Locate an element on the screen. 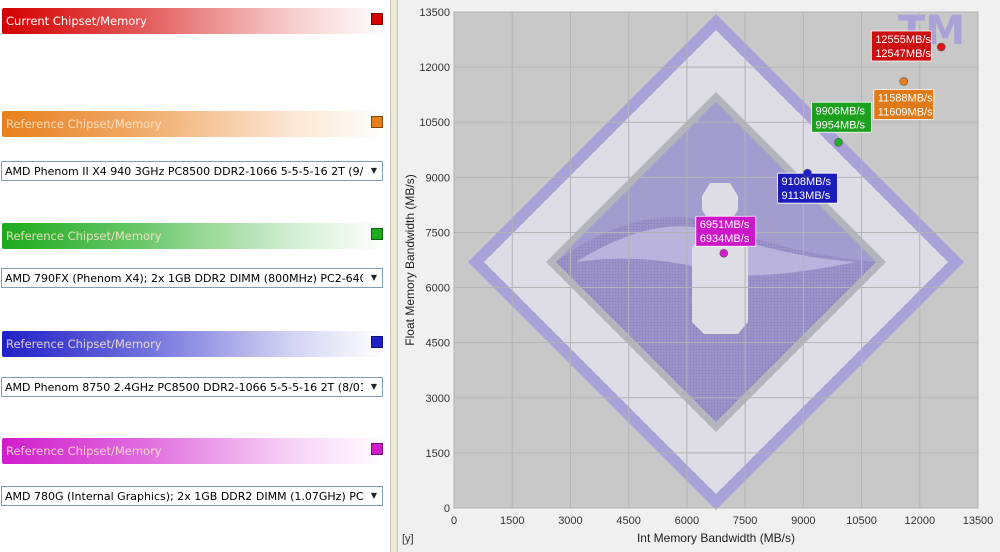 The width and height of the screenshot is (1000, 552). x-tick-label: 12000 is located at coordinates (919, 521).